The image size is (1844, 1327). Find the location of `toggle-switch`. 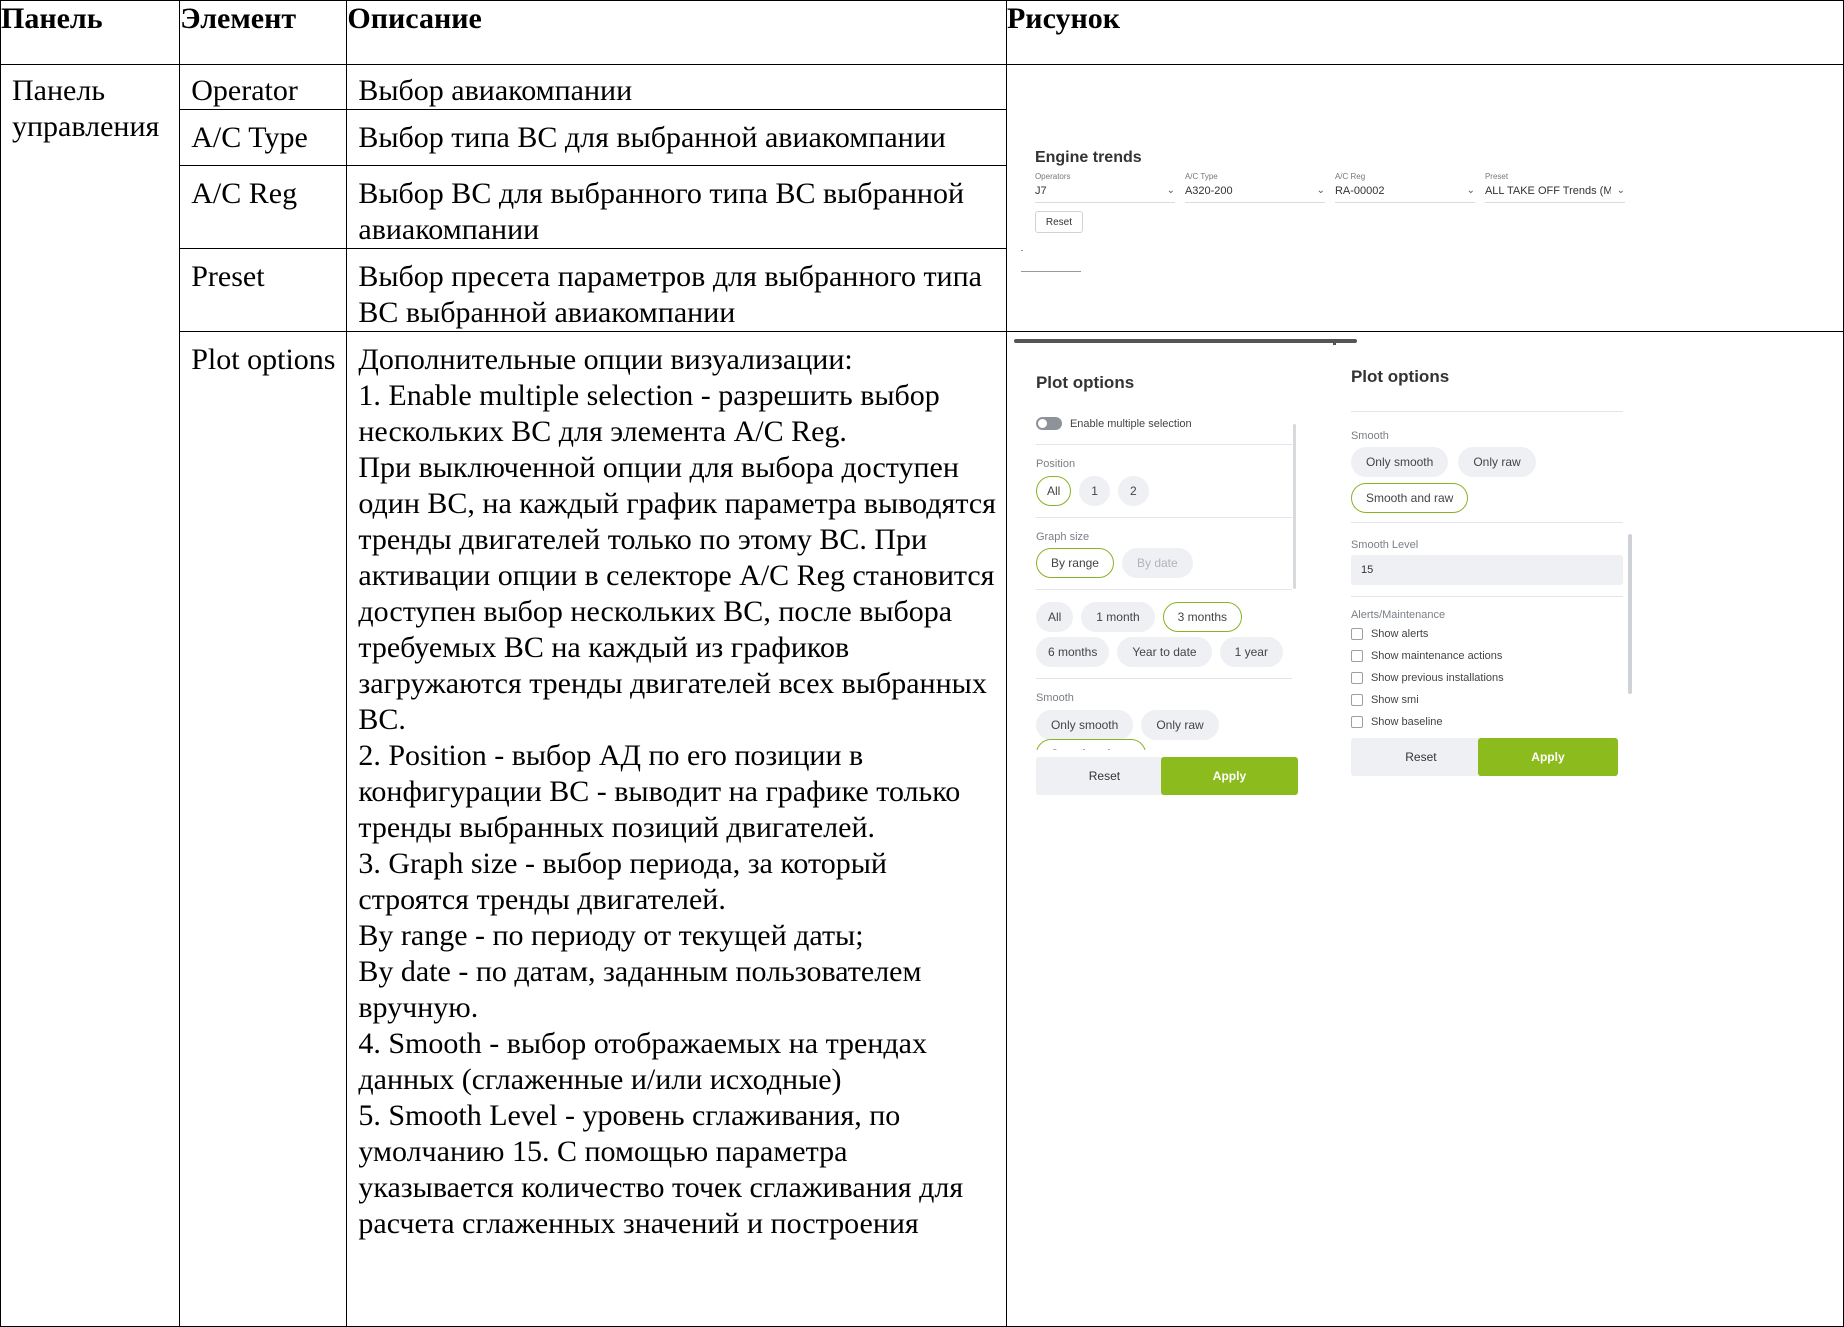

toggle-switch is located at coordinates (1048, 423).